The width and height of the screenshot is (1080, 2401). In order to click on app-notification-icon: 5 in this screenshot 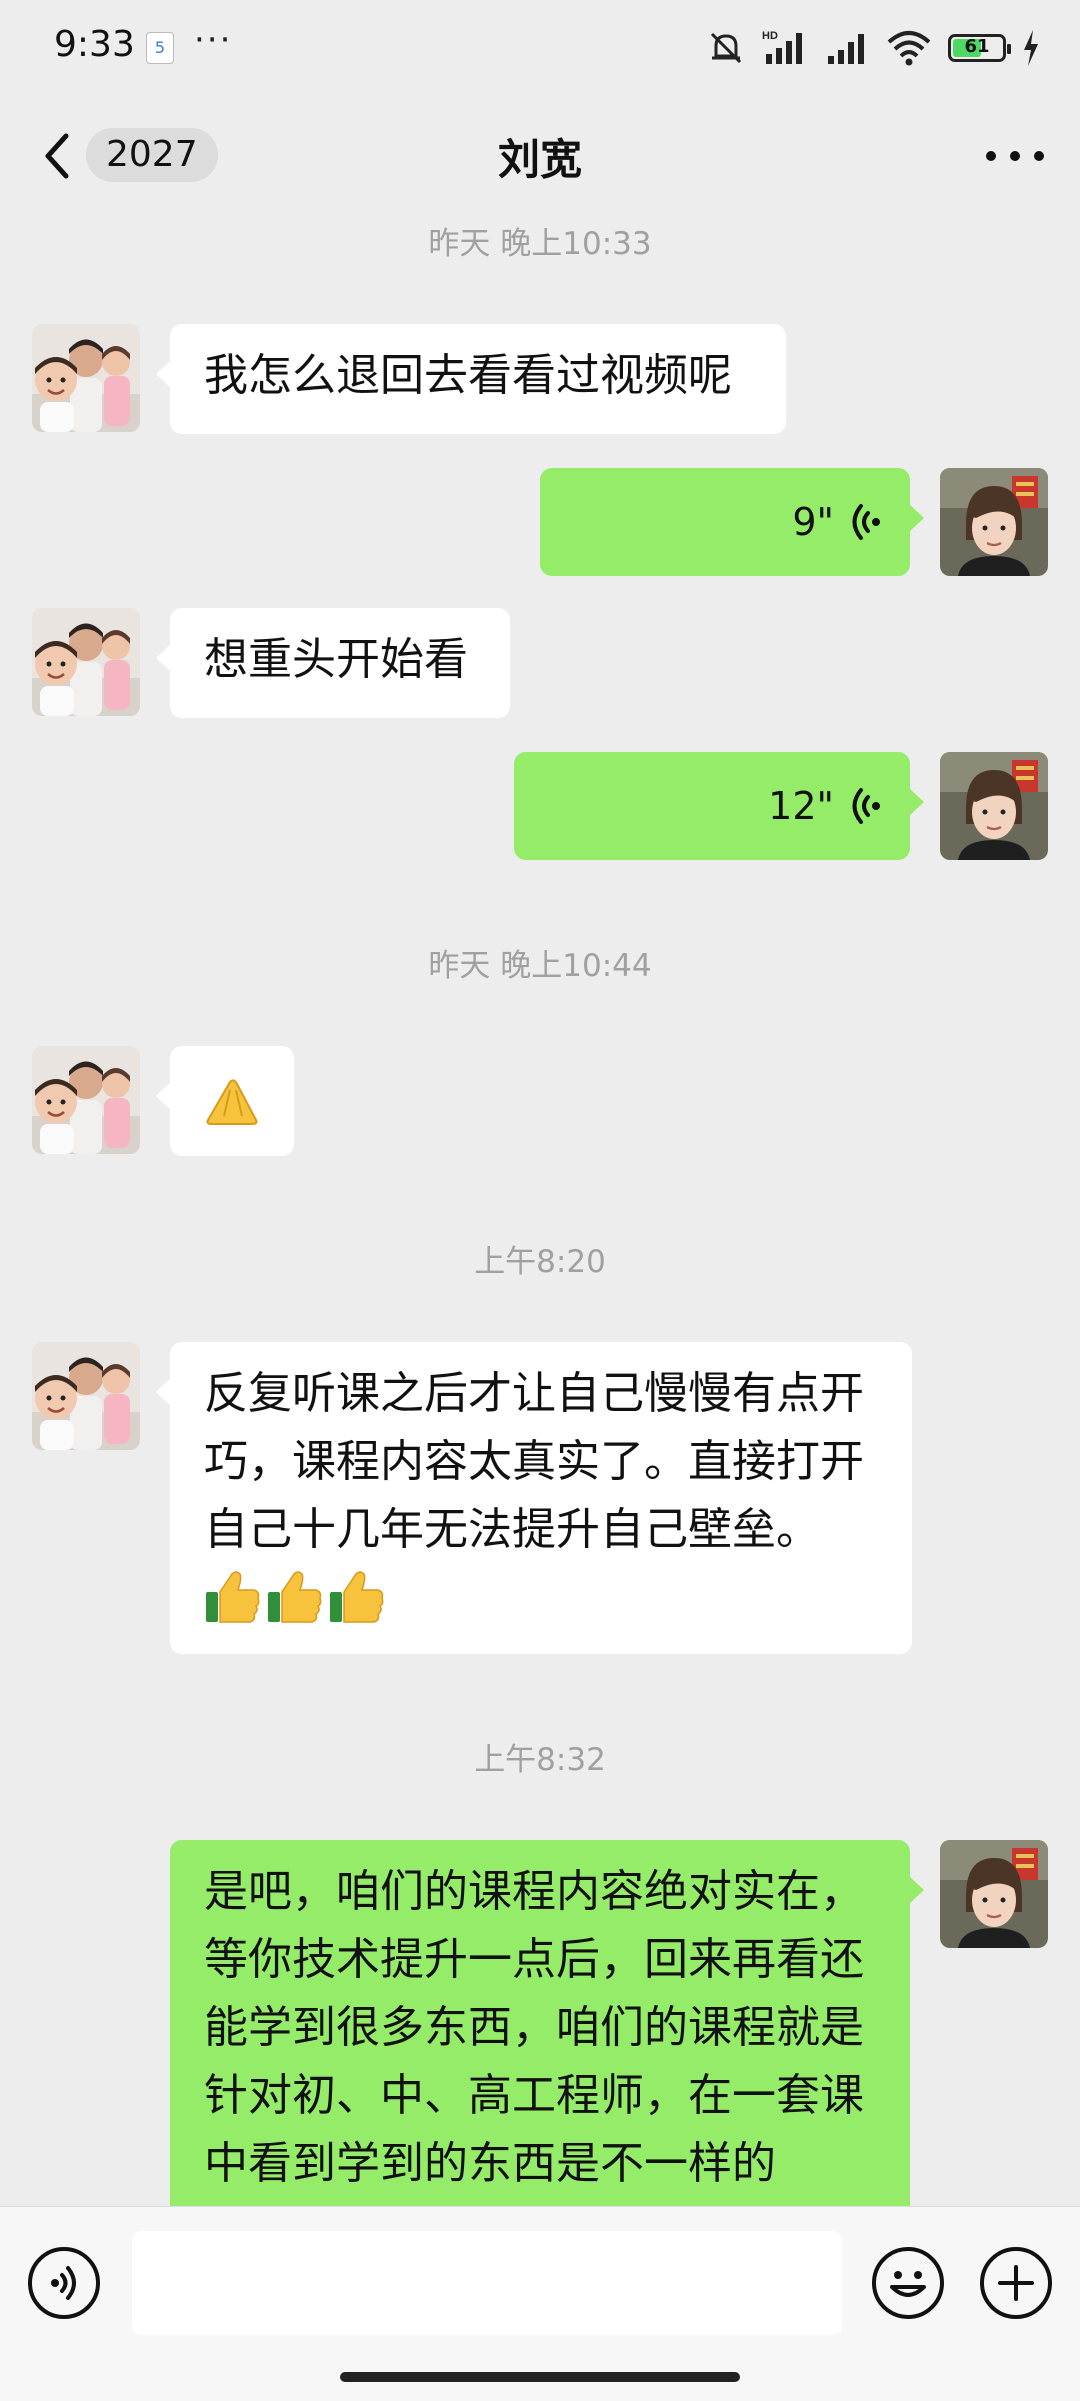, I will do `click(160, 48)`.